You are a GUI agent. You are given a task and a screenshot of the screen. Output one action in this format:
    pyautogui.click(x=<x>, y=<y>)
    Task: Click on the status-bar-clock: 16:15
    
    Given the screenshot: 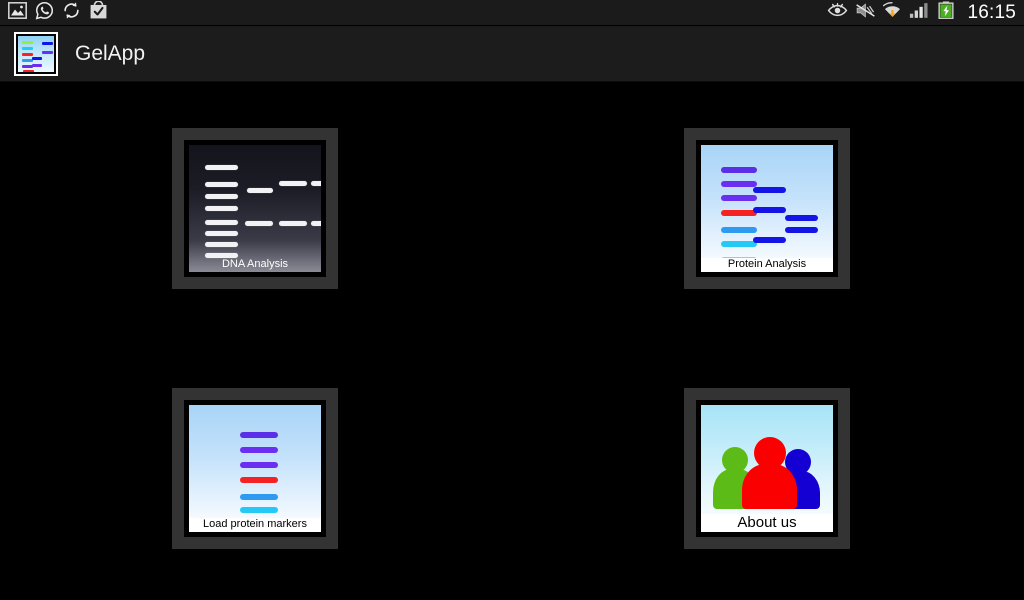 What is the action you would take?
    pyautogui.click(x=991, y=12)
    